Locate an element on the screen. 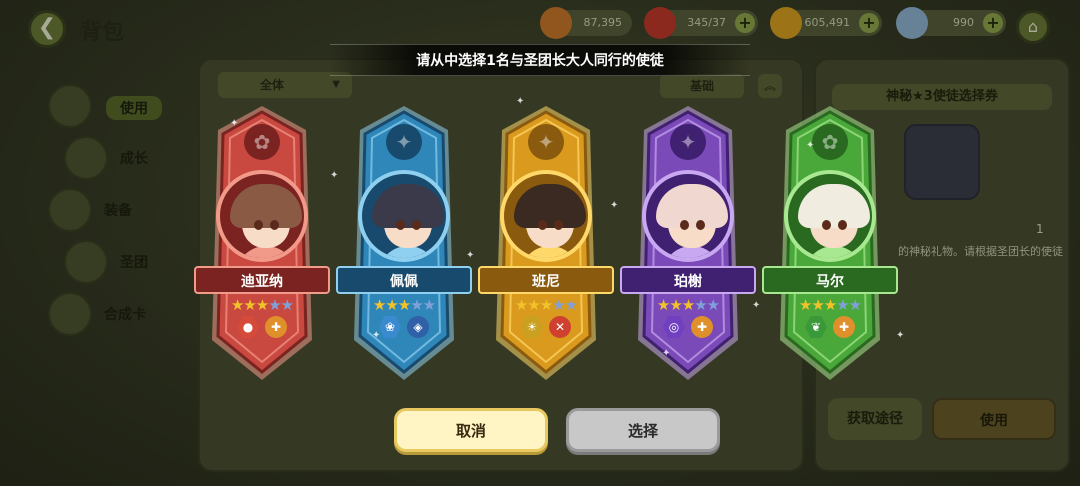  dark-swirl-icon: ◎ is located at coordinates (674, 327).